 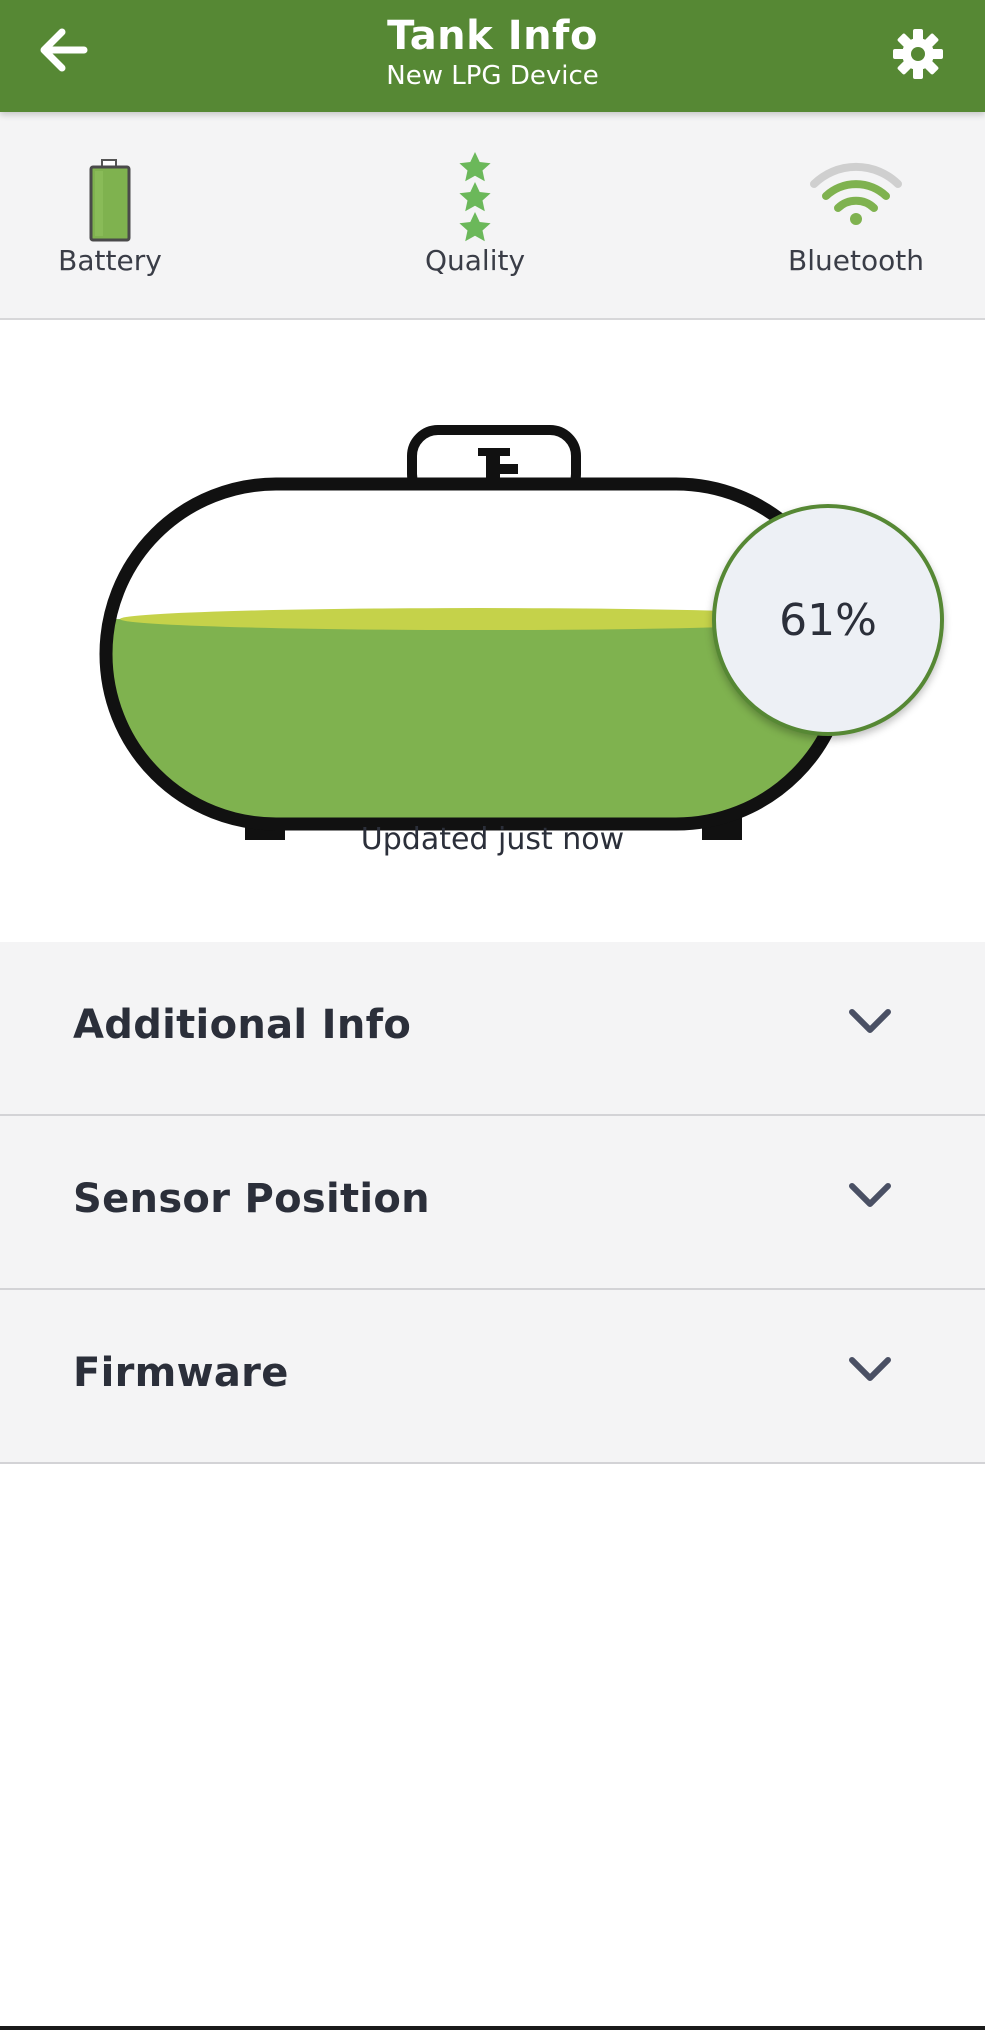 What do you see at coordinates (492, 2028) in the screenshot?
I see `home-indicator-edge` at bounding box center [492, 2028].